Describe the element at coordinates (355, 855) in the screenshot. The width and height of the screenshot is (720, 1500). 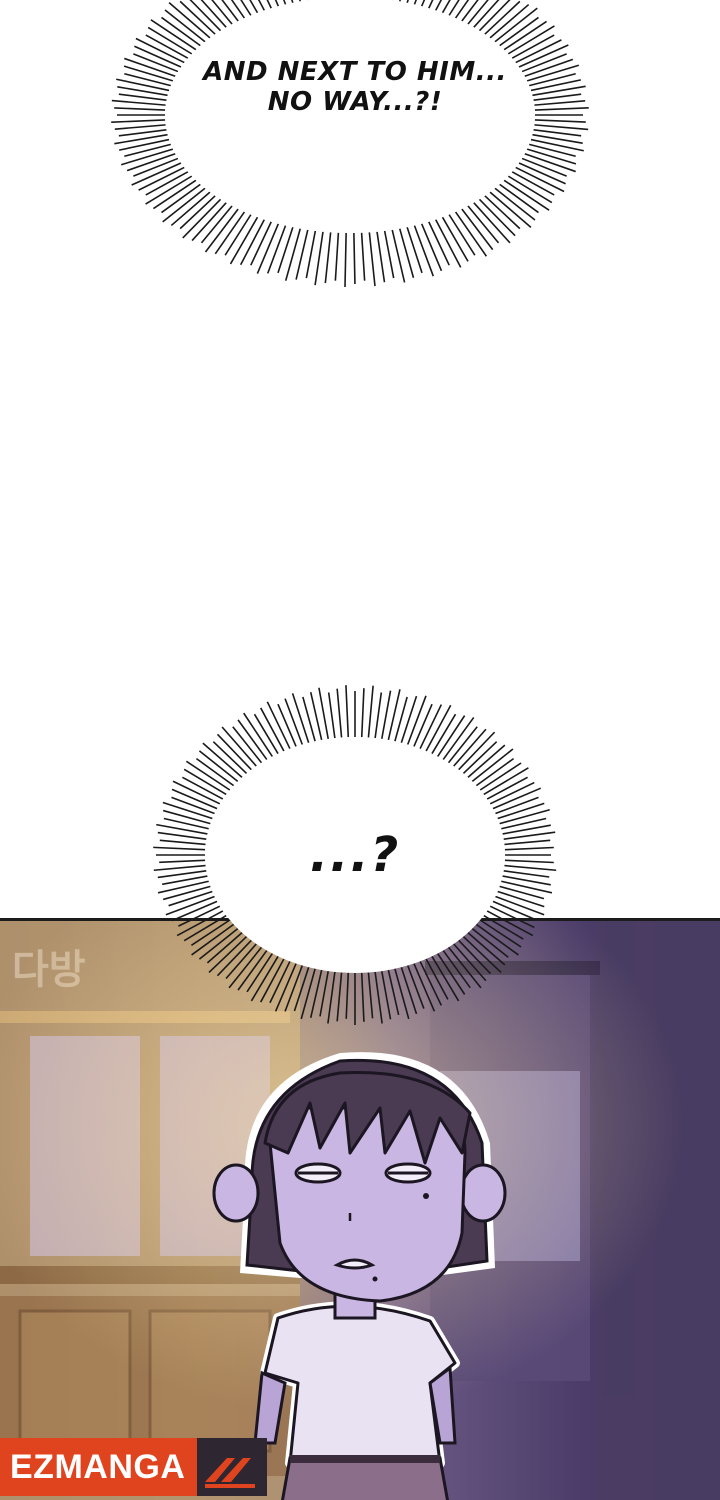
I see `bubble-bottom-text: ...?` at that location.